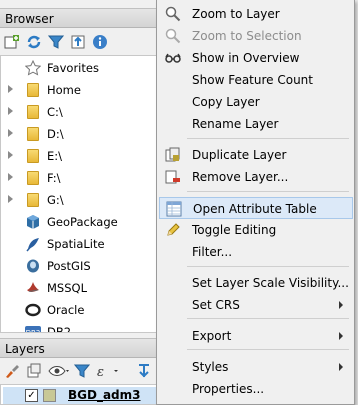  Describe the element at coordinates (210, 367) in the screenshot. I see `menu-item-label: Styles` at that location.